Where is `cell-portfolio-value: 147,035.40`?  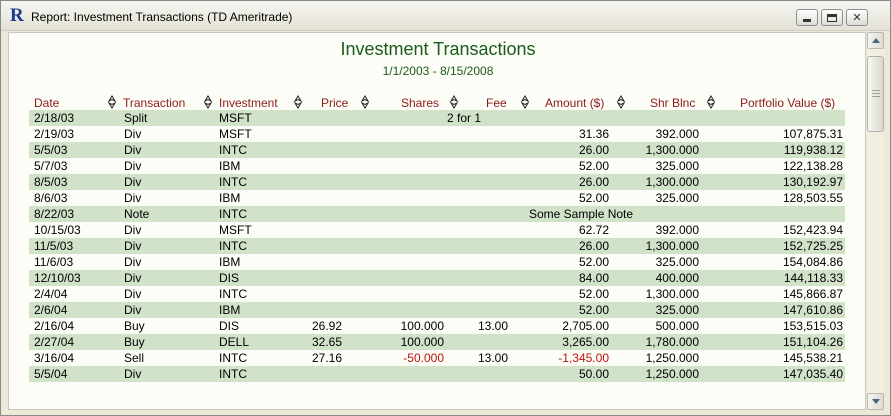
cell-portfolio-value: 147,035.40 is located at coordinates (812, 374).